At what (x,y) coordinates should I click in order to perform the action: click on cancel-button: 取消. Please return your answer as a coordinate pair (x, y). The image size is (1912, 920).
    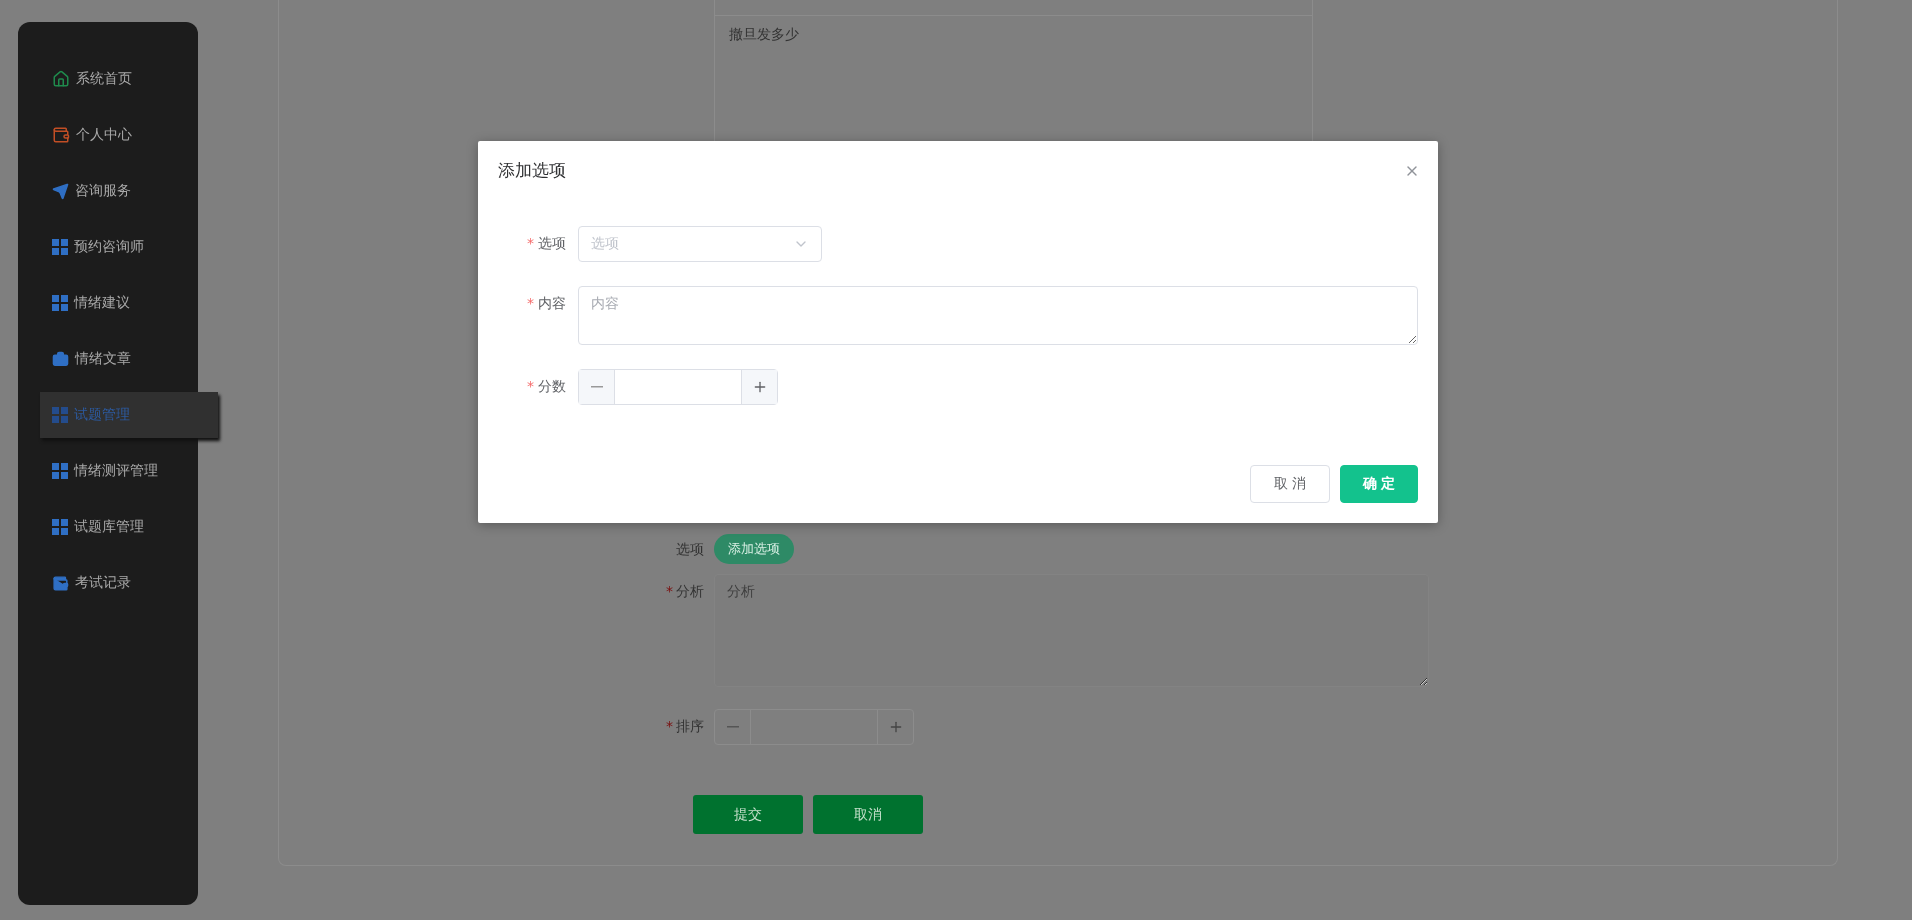
    Looking at the image, I should click on (868, 814).